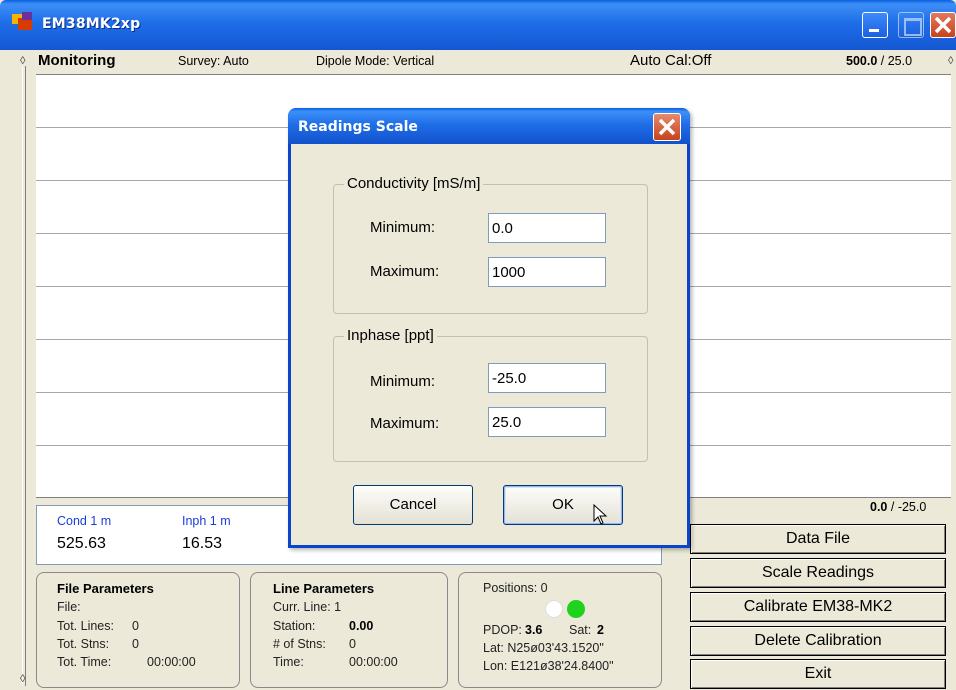  Describe the element at coordinates (911, 25) in the screenshot. I see `maximize-button` at that location.